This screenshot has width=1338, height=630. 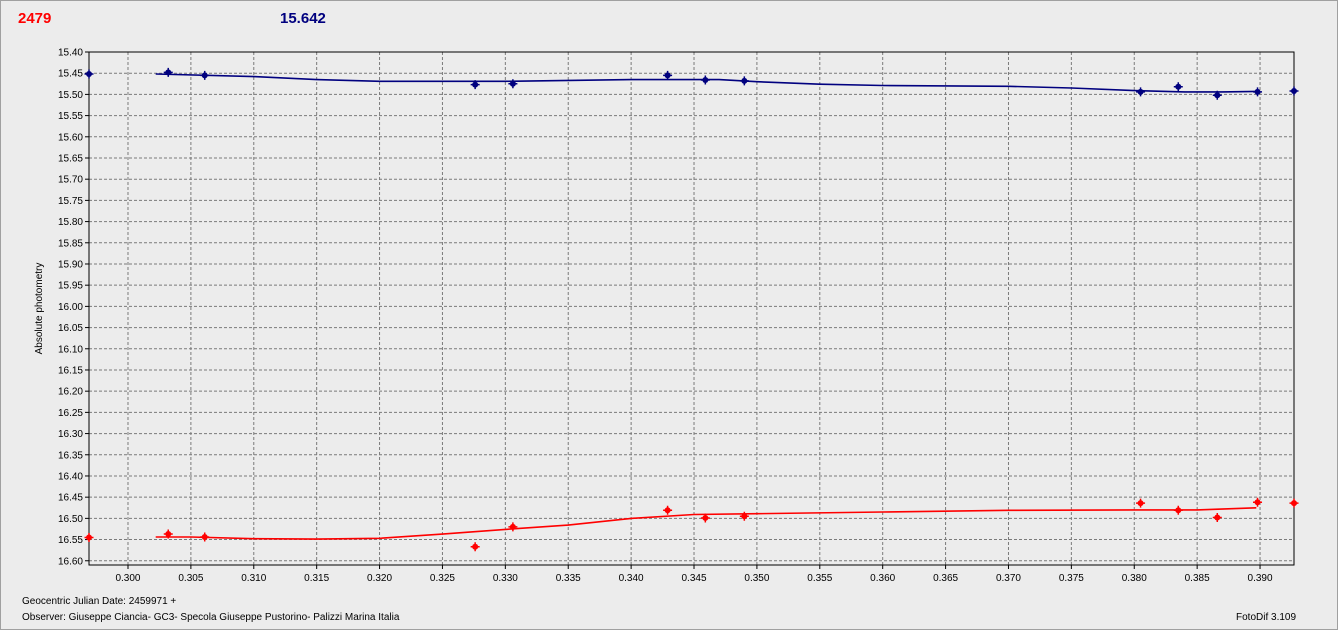 I want to click on y-tick-label: 15.85, so click(x=70, y=243).